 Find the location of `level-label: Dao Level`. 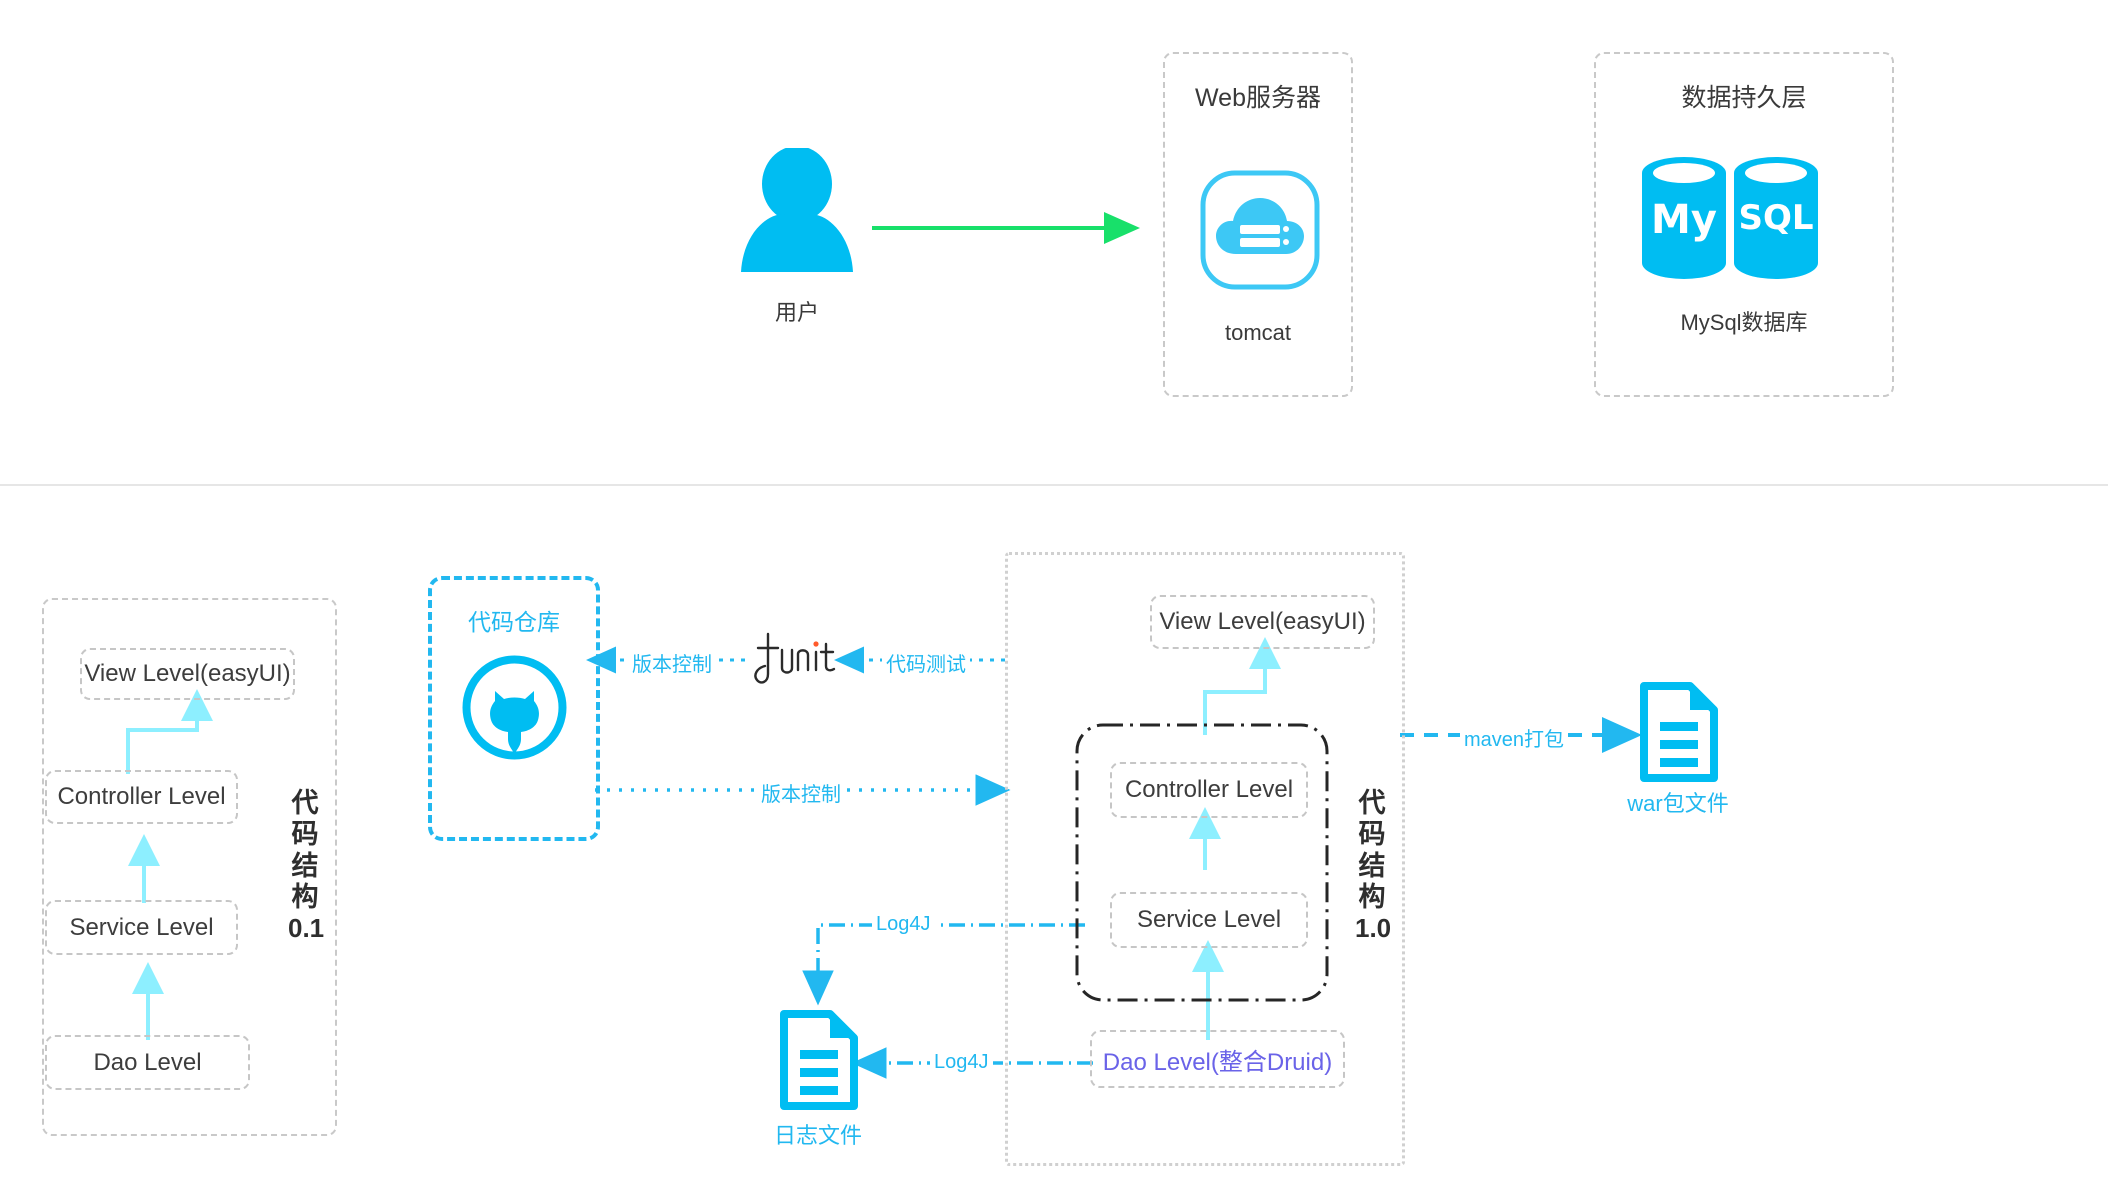

level-label: Dao Level is located at coordinates (147, 1062).